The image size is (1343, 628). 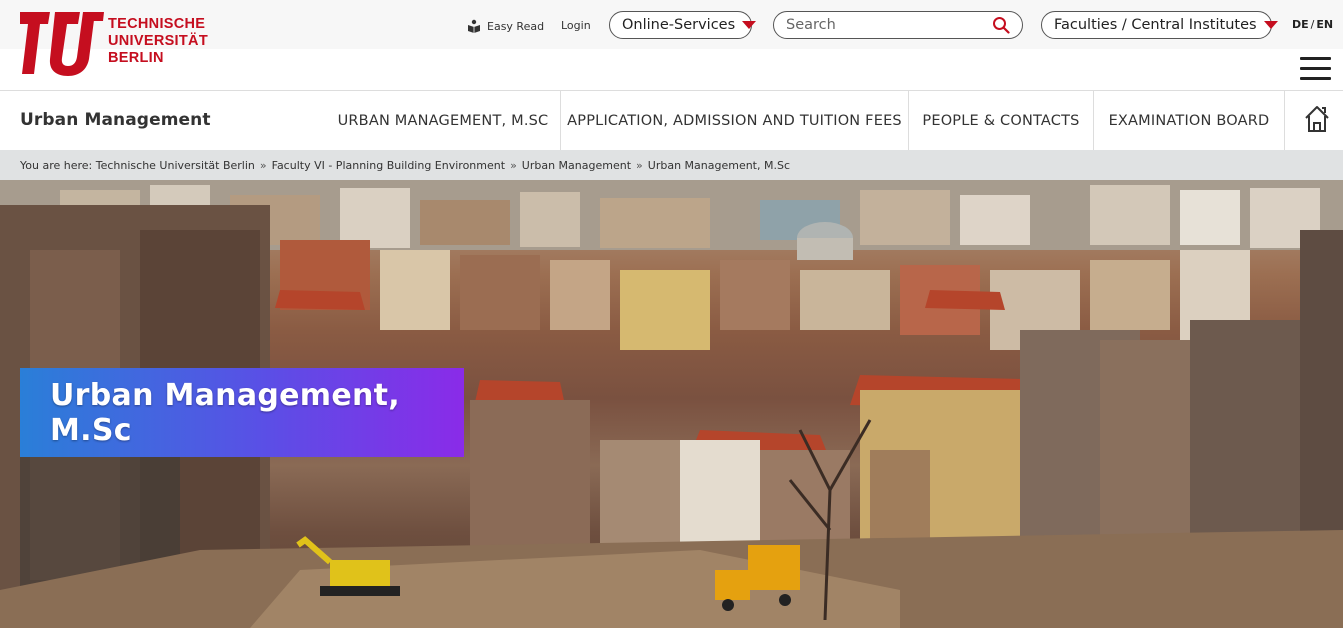 I want to click on nav-divider, so click(x=1284, y=120).